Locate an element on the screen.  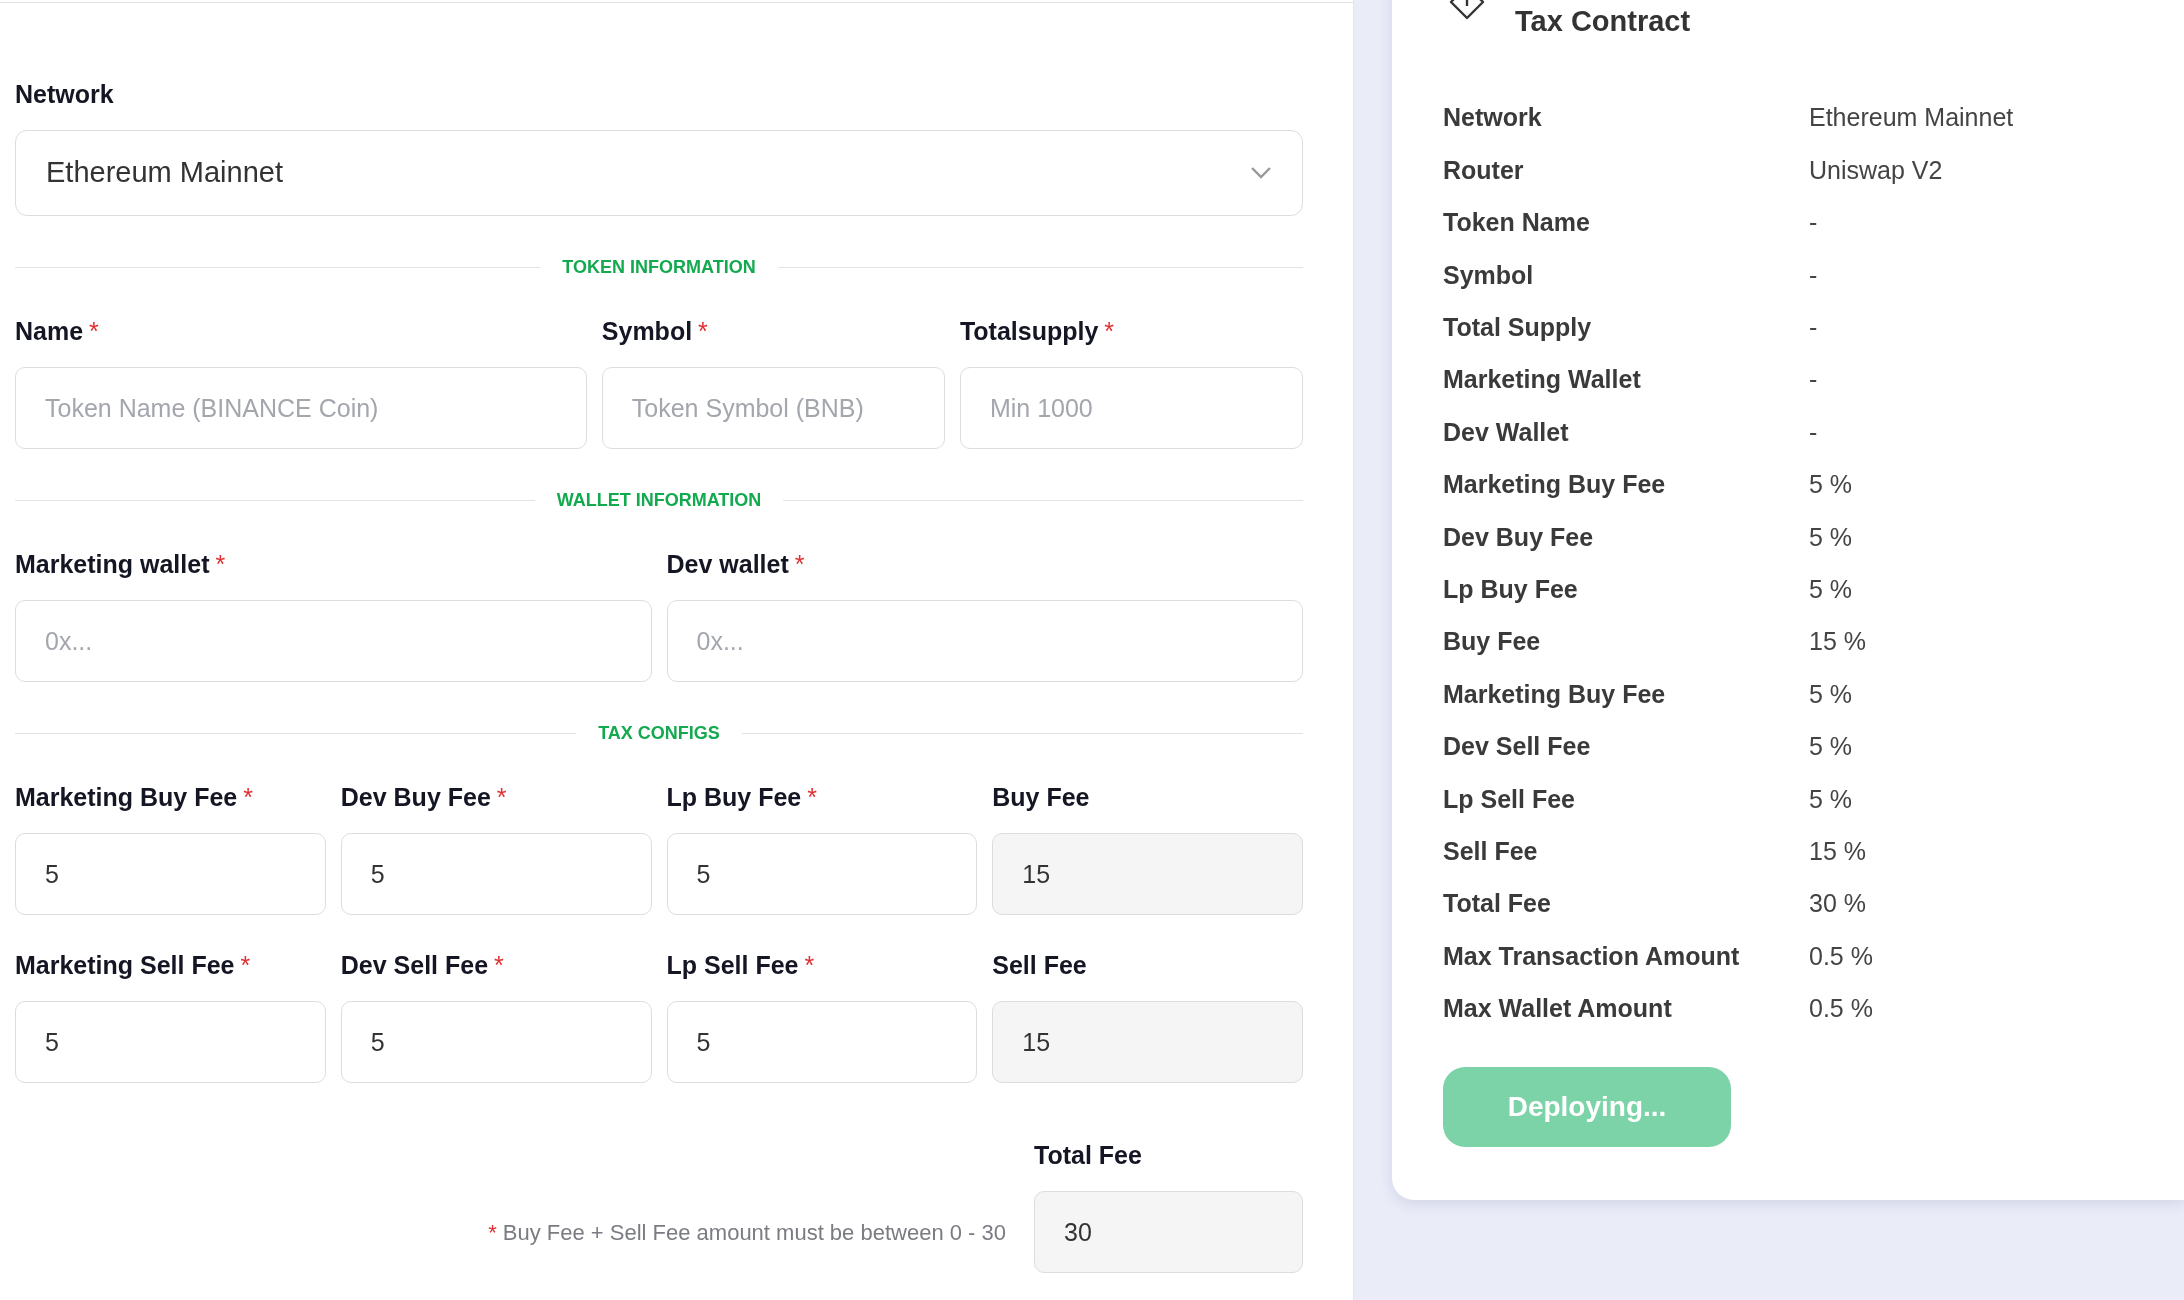
summary-label: Router is located at coordinates (1484, 170).